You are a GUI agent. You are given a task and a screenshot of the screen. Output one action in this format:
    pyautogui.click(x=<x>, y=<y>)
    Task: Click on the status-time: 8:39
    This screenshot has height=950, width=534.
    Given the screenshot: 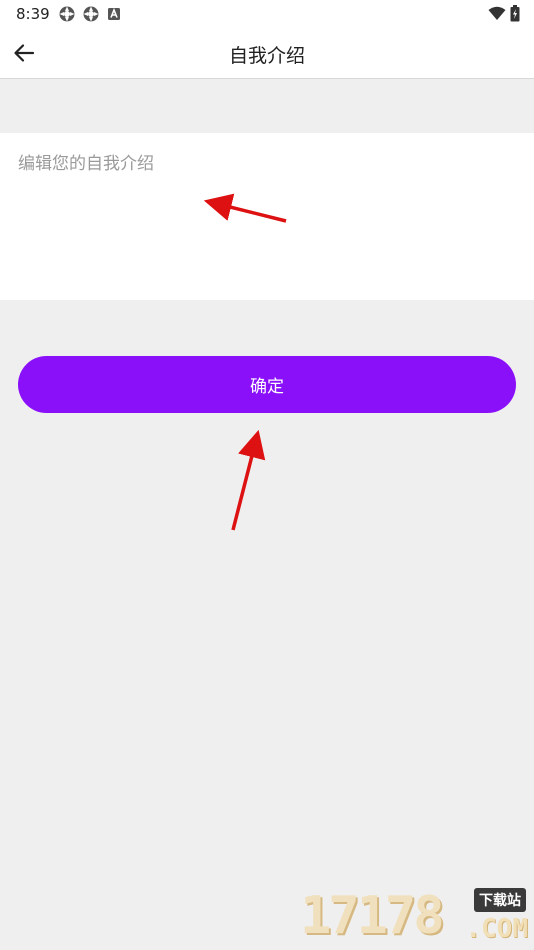 What is the action you would take?
    pyautogui.click(x=33, y=14)
    